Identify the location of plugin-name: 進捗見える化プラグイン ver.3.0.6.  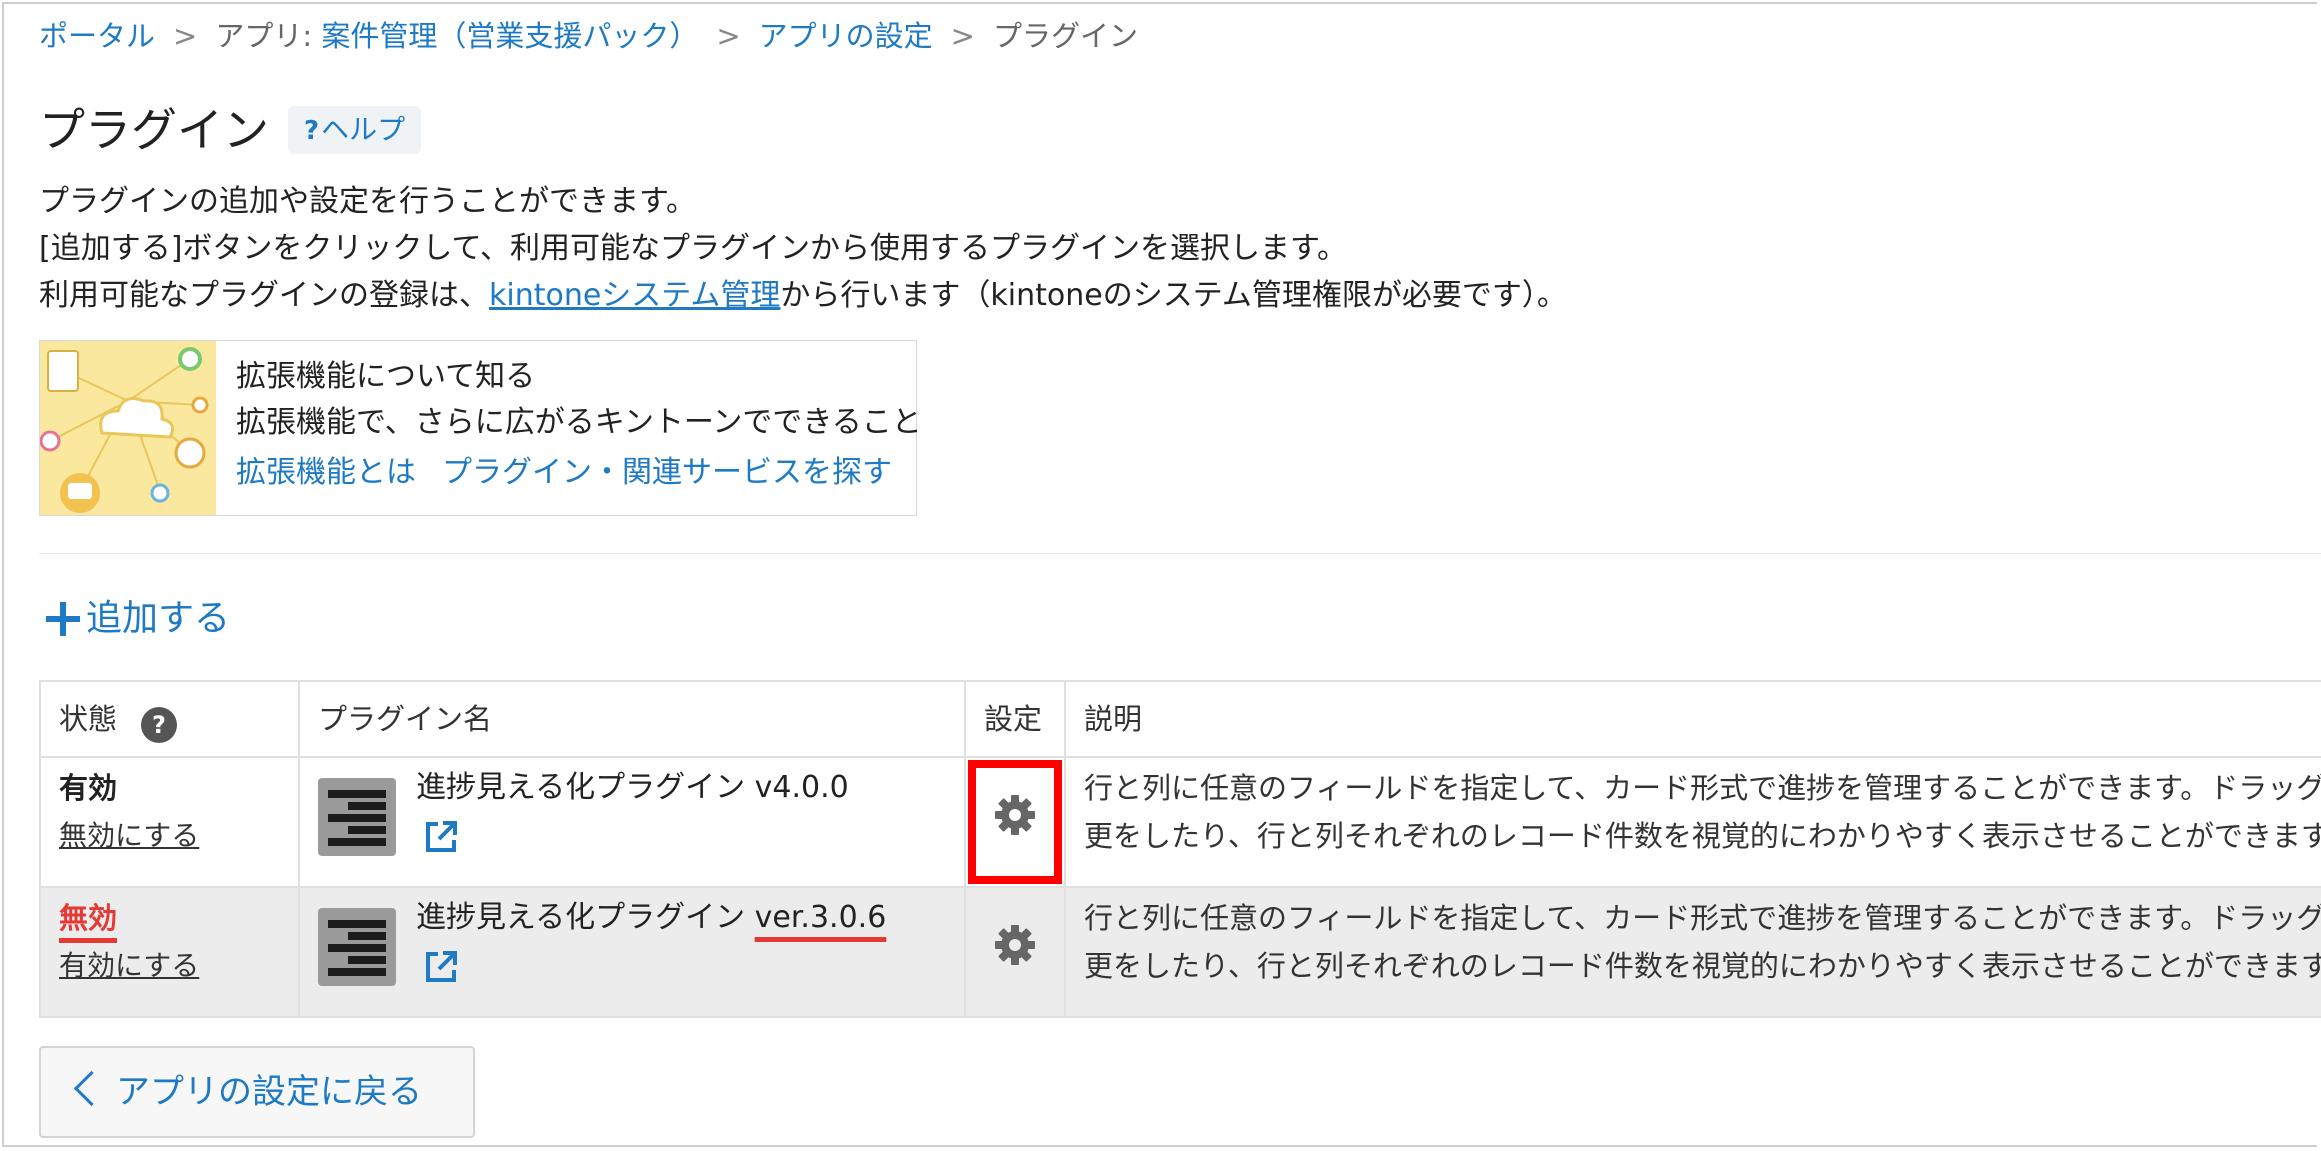
(651, 918).